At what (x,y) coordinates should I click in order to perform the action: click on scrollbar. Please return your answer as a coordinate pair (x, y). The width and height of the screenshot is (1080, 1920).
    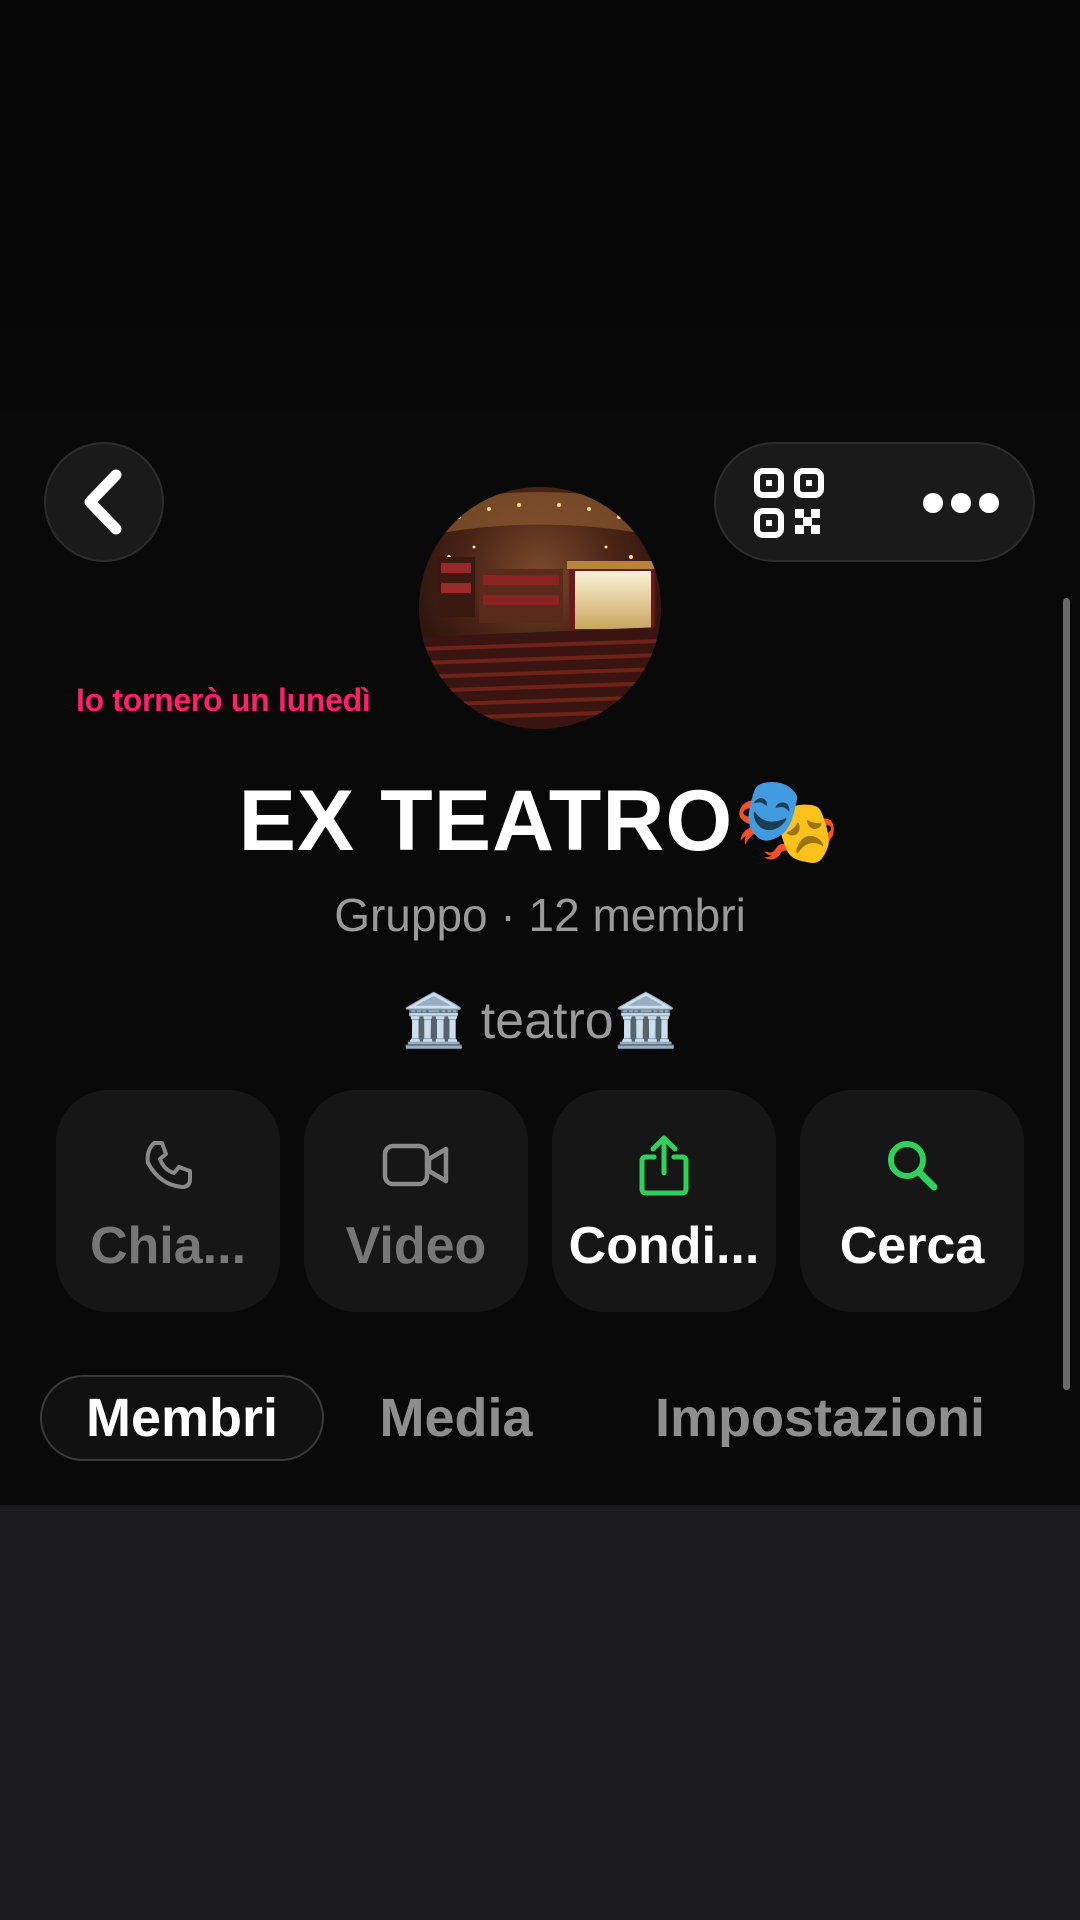
    Looking at the image, I should click on (1066, 994).